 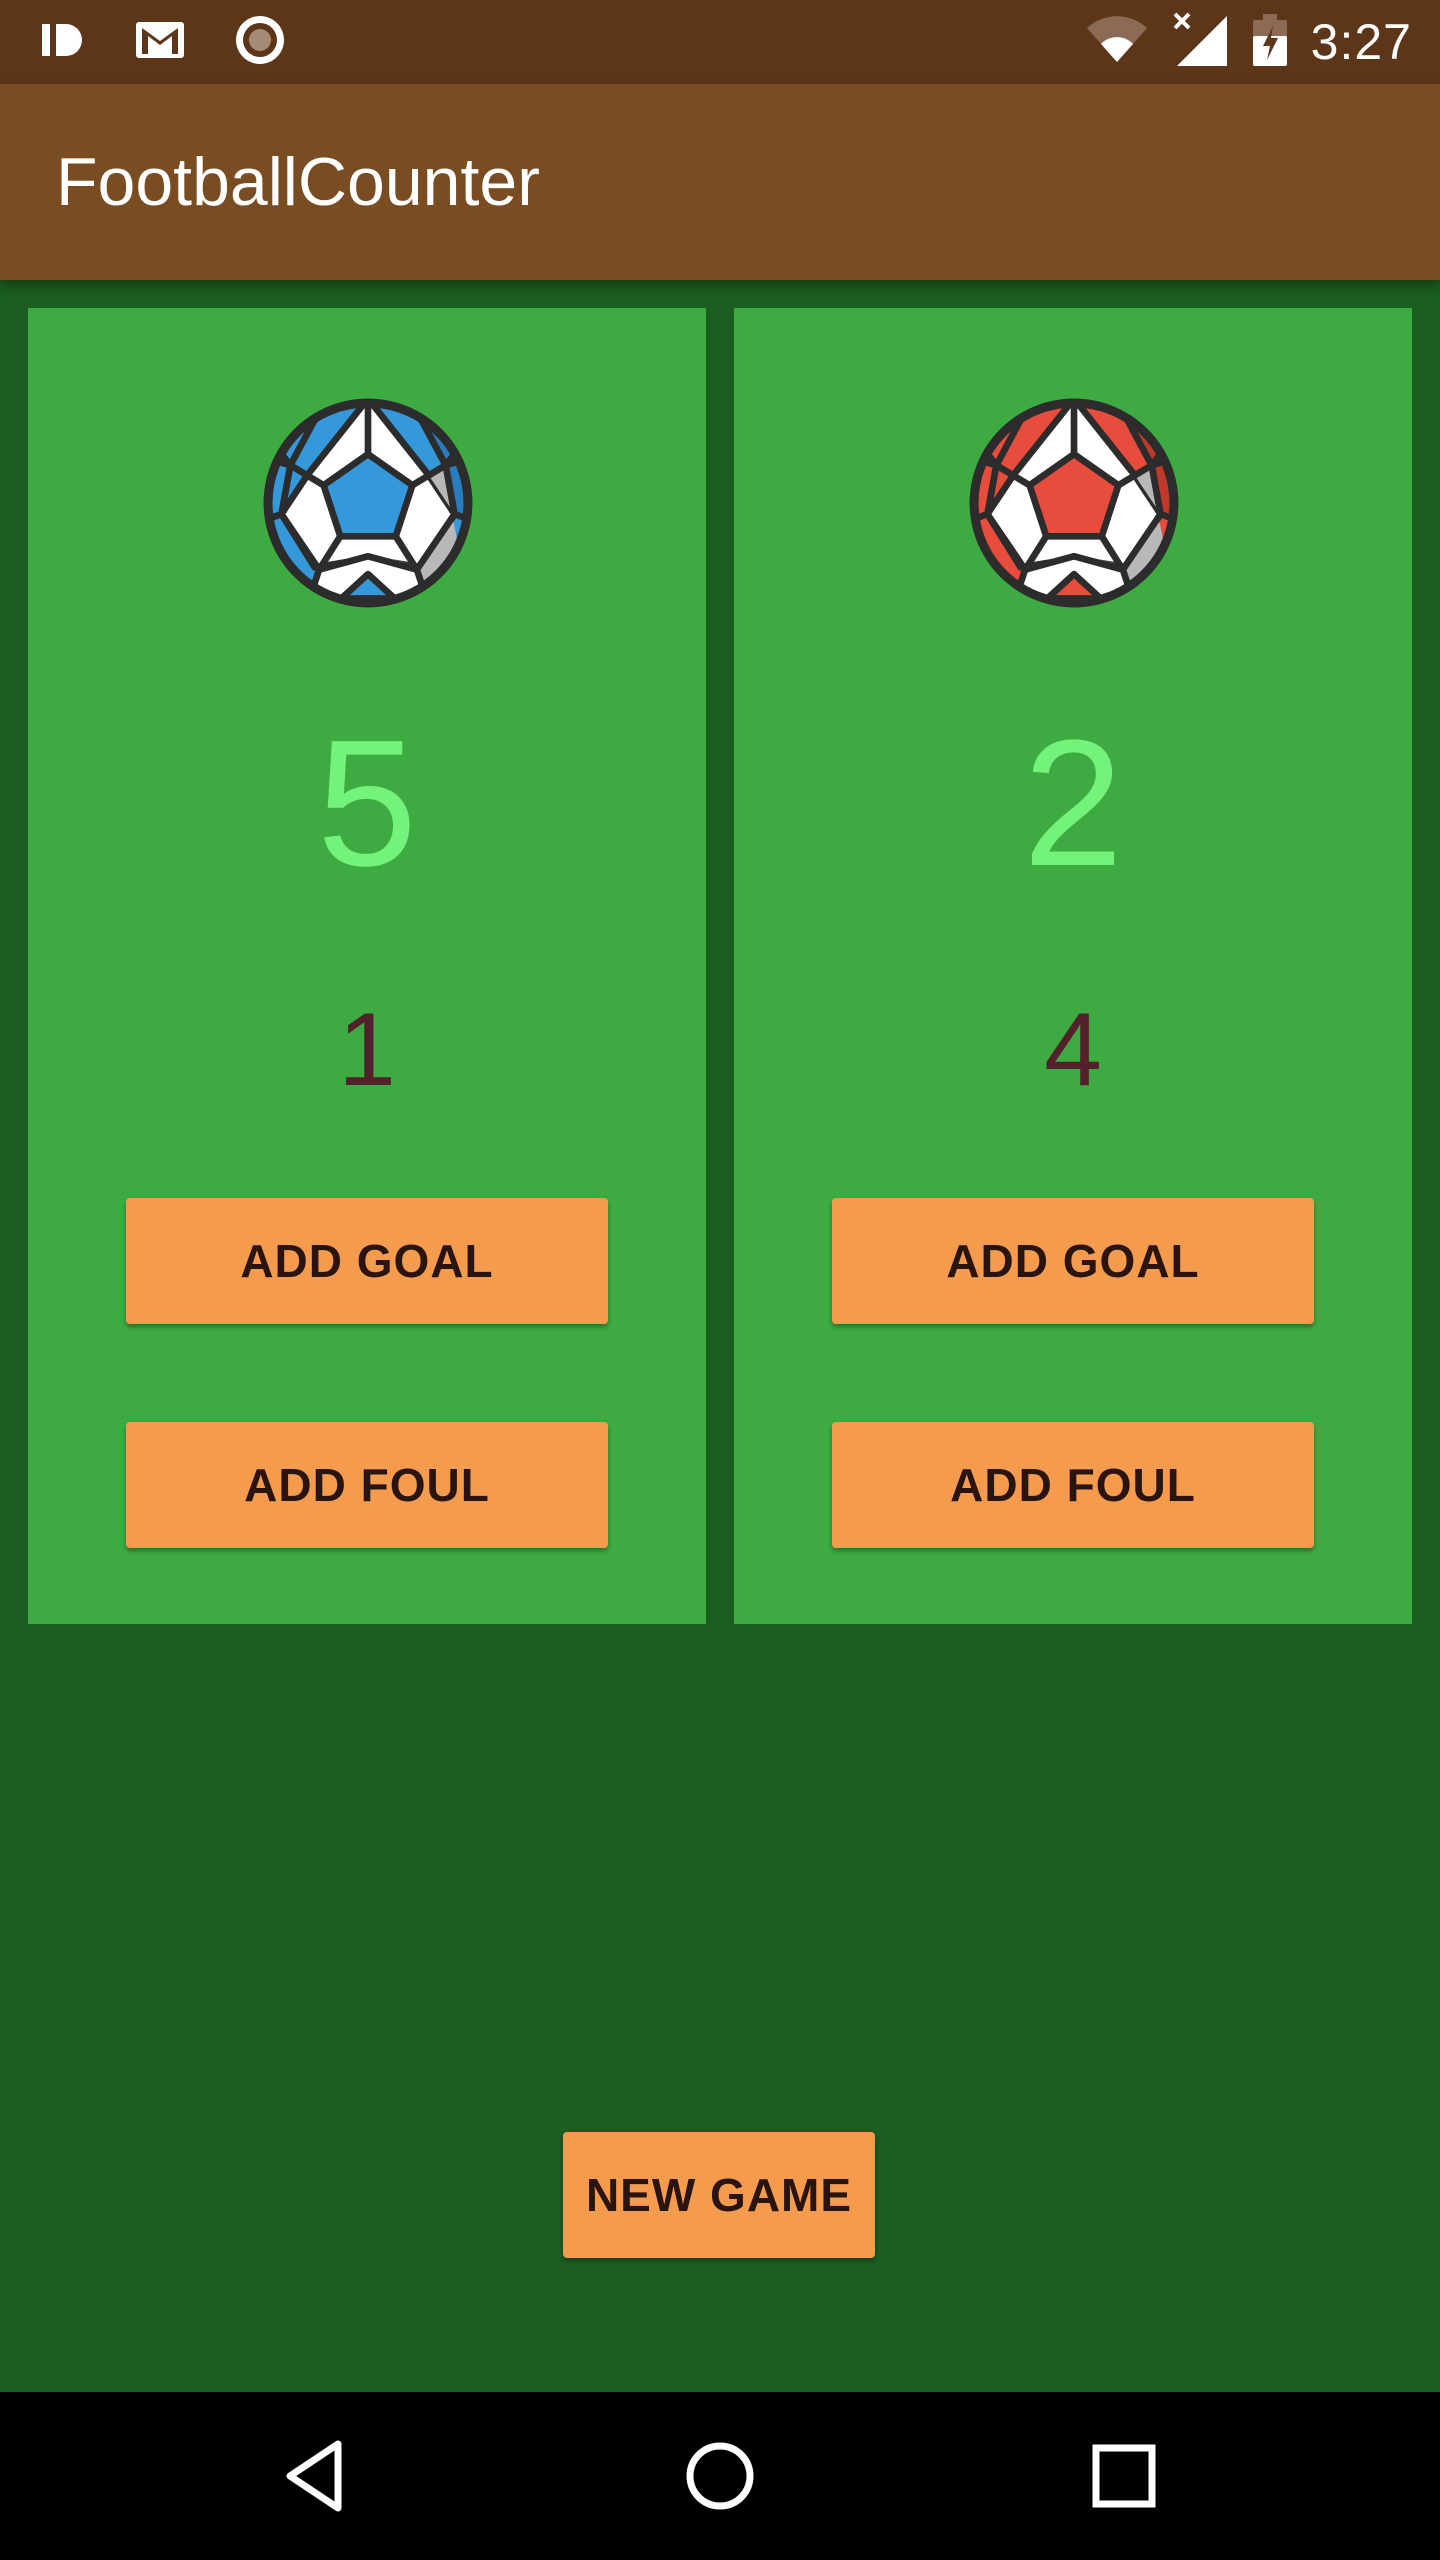 I want to click on navigation-bar, so click(x=720, y=2476).